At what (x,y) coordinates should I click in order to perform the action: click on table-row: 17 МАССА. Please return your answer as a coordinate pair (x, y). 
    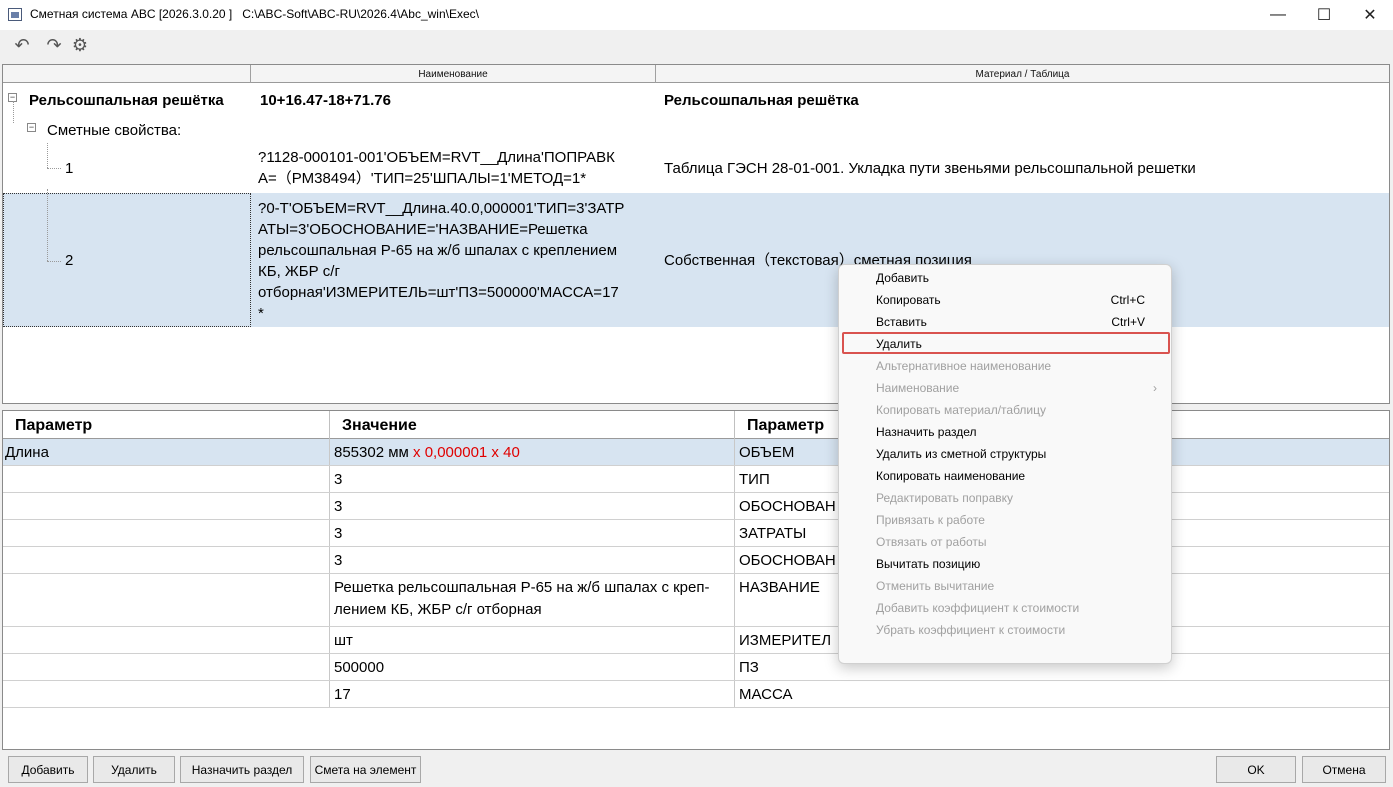
    Looking at the image, I should click on (696, 694).